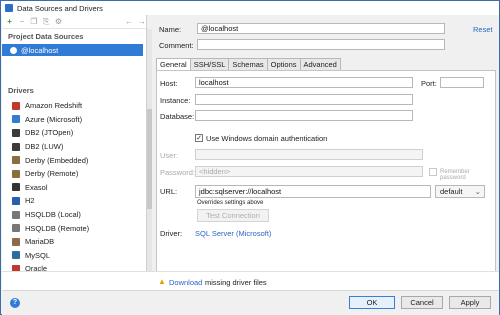 The image size is (500, 315). I want to click on reset-link: Reset, so click(483, 29).